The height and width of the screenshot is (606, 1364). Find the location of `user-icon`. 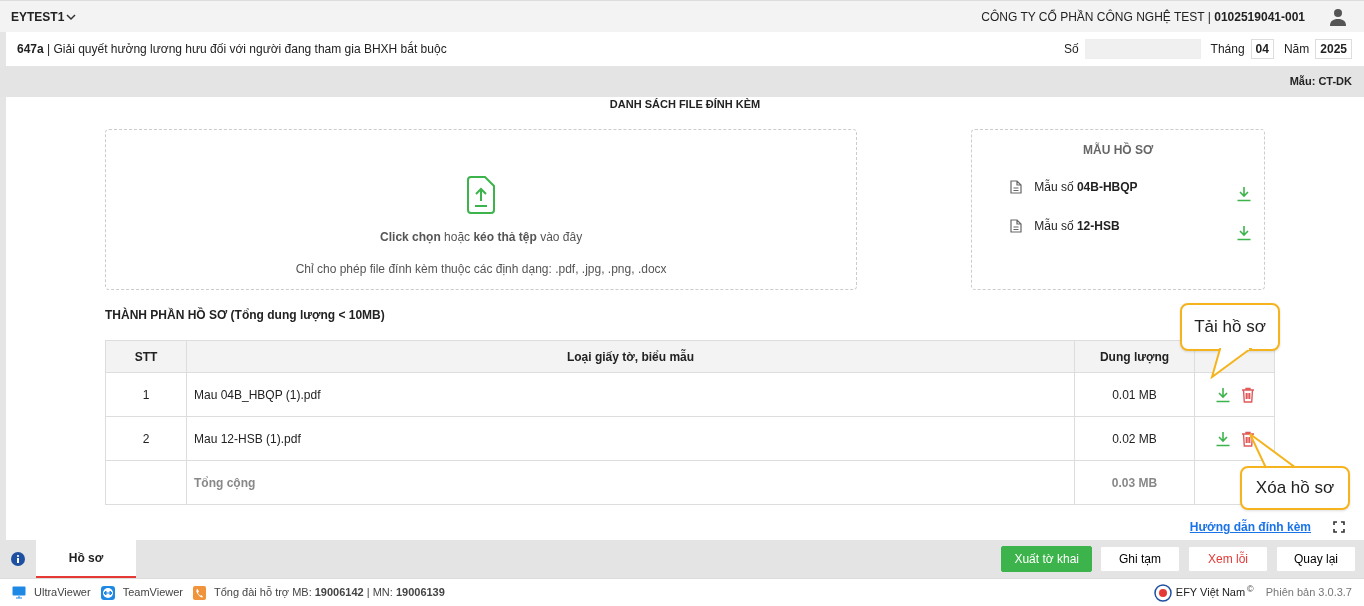

user-icon is located at coordinates (1338, 16).